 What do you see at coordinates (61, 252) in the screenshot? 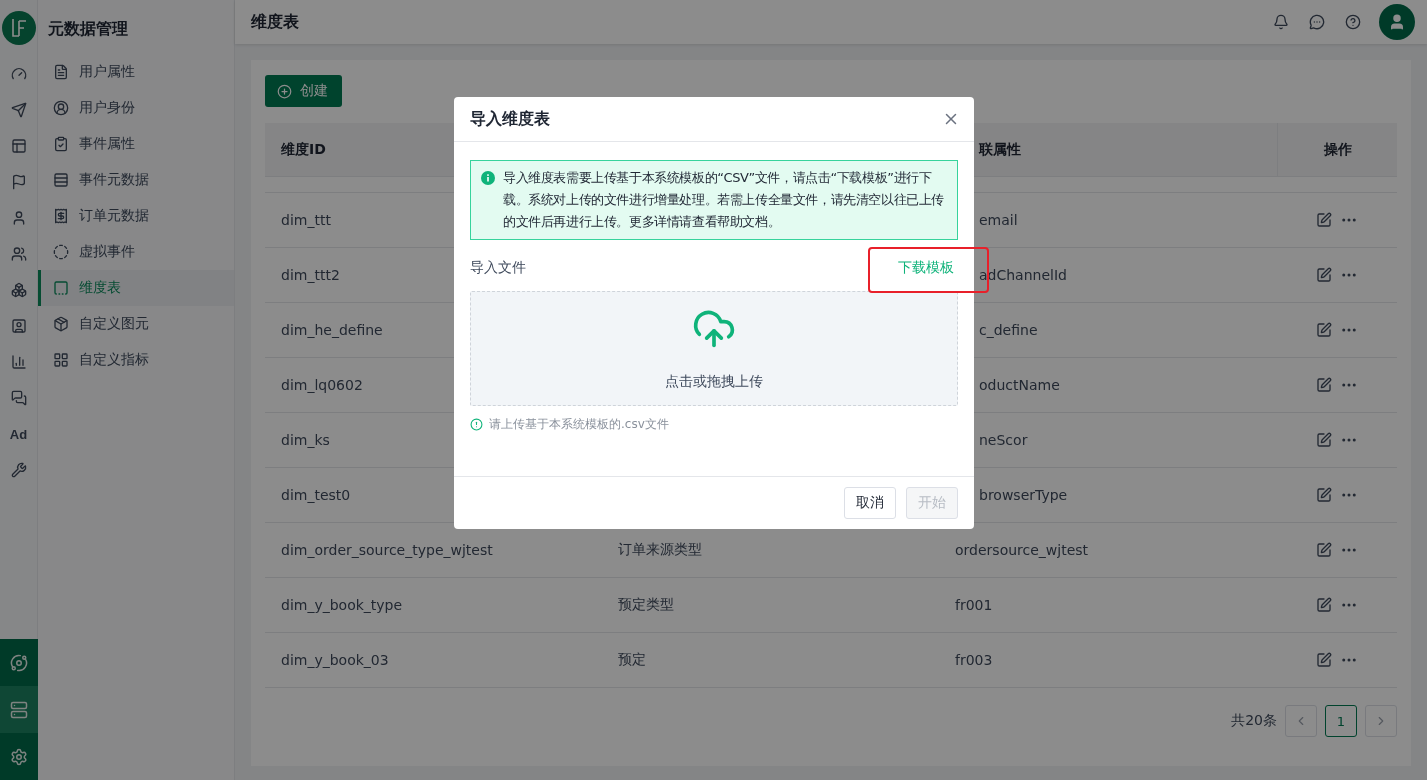
I see `dashed-circle-icon` at bounding box center [61, 252].